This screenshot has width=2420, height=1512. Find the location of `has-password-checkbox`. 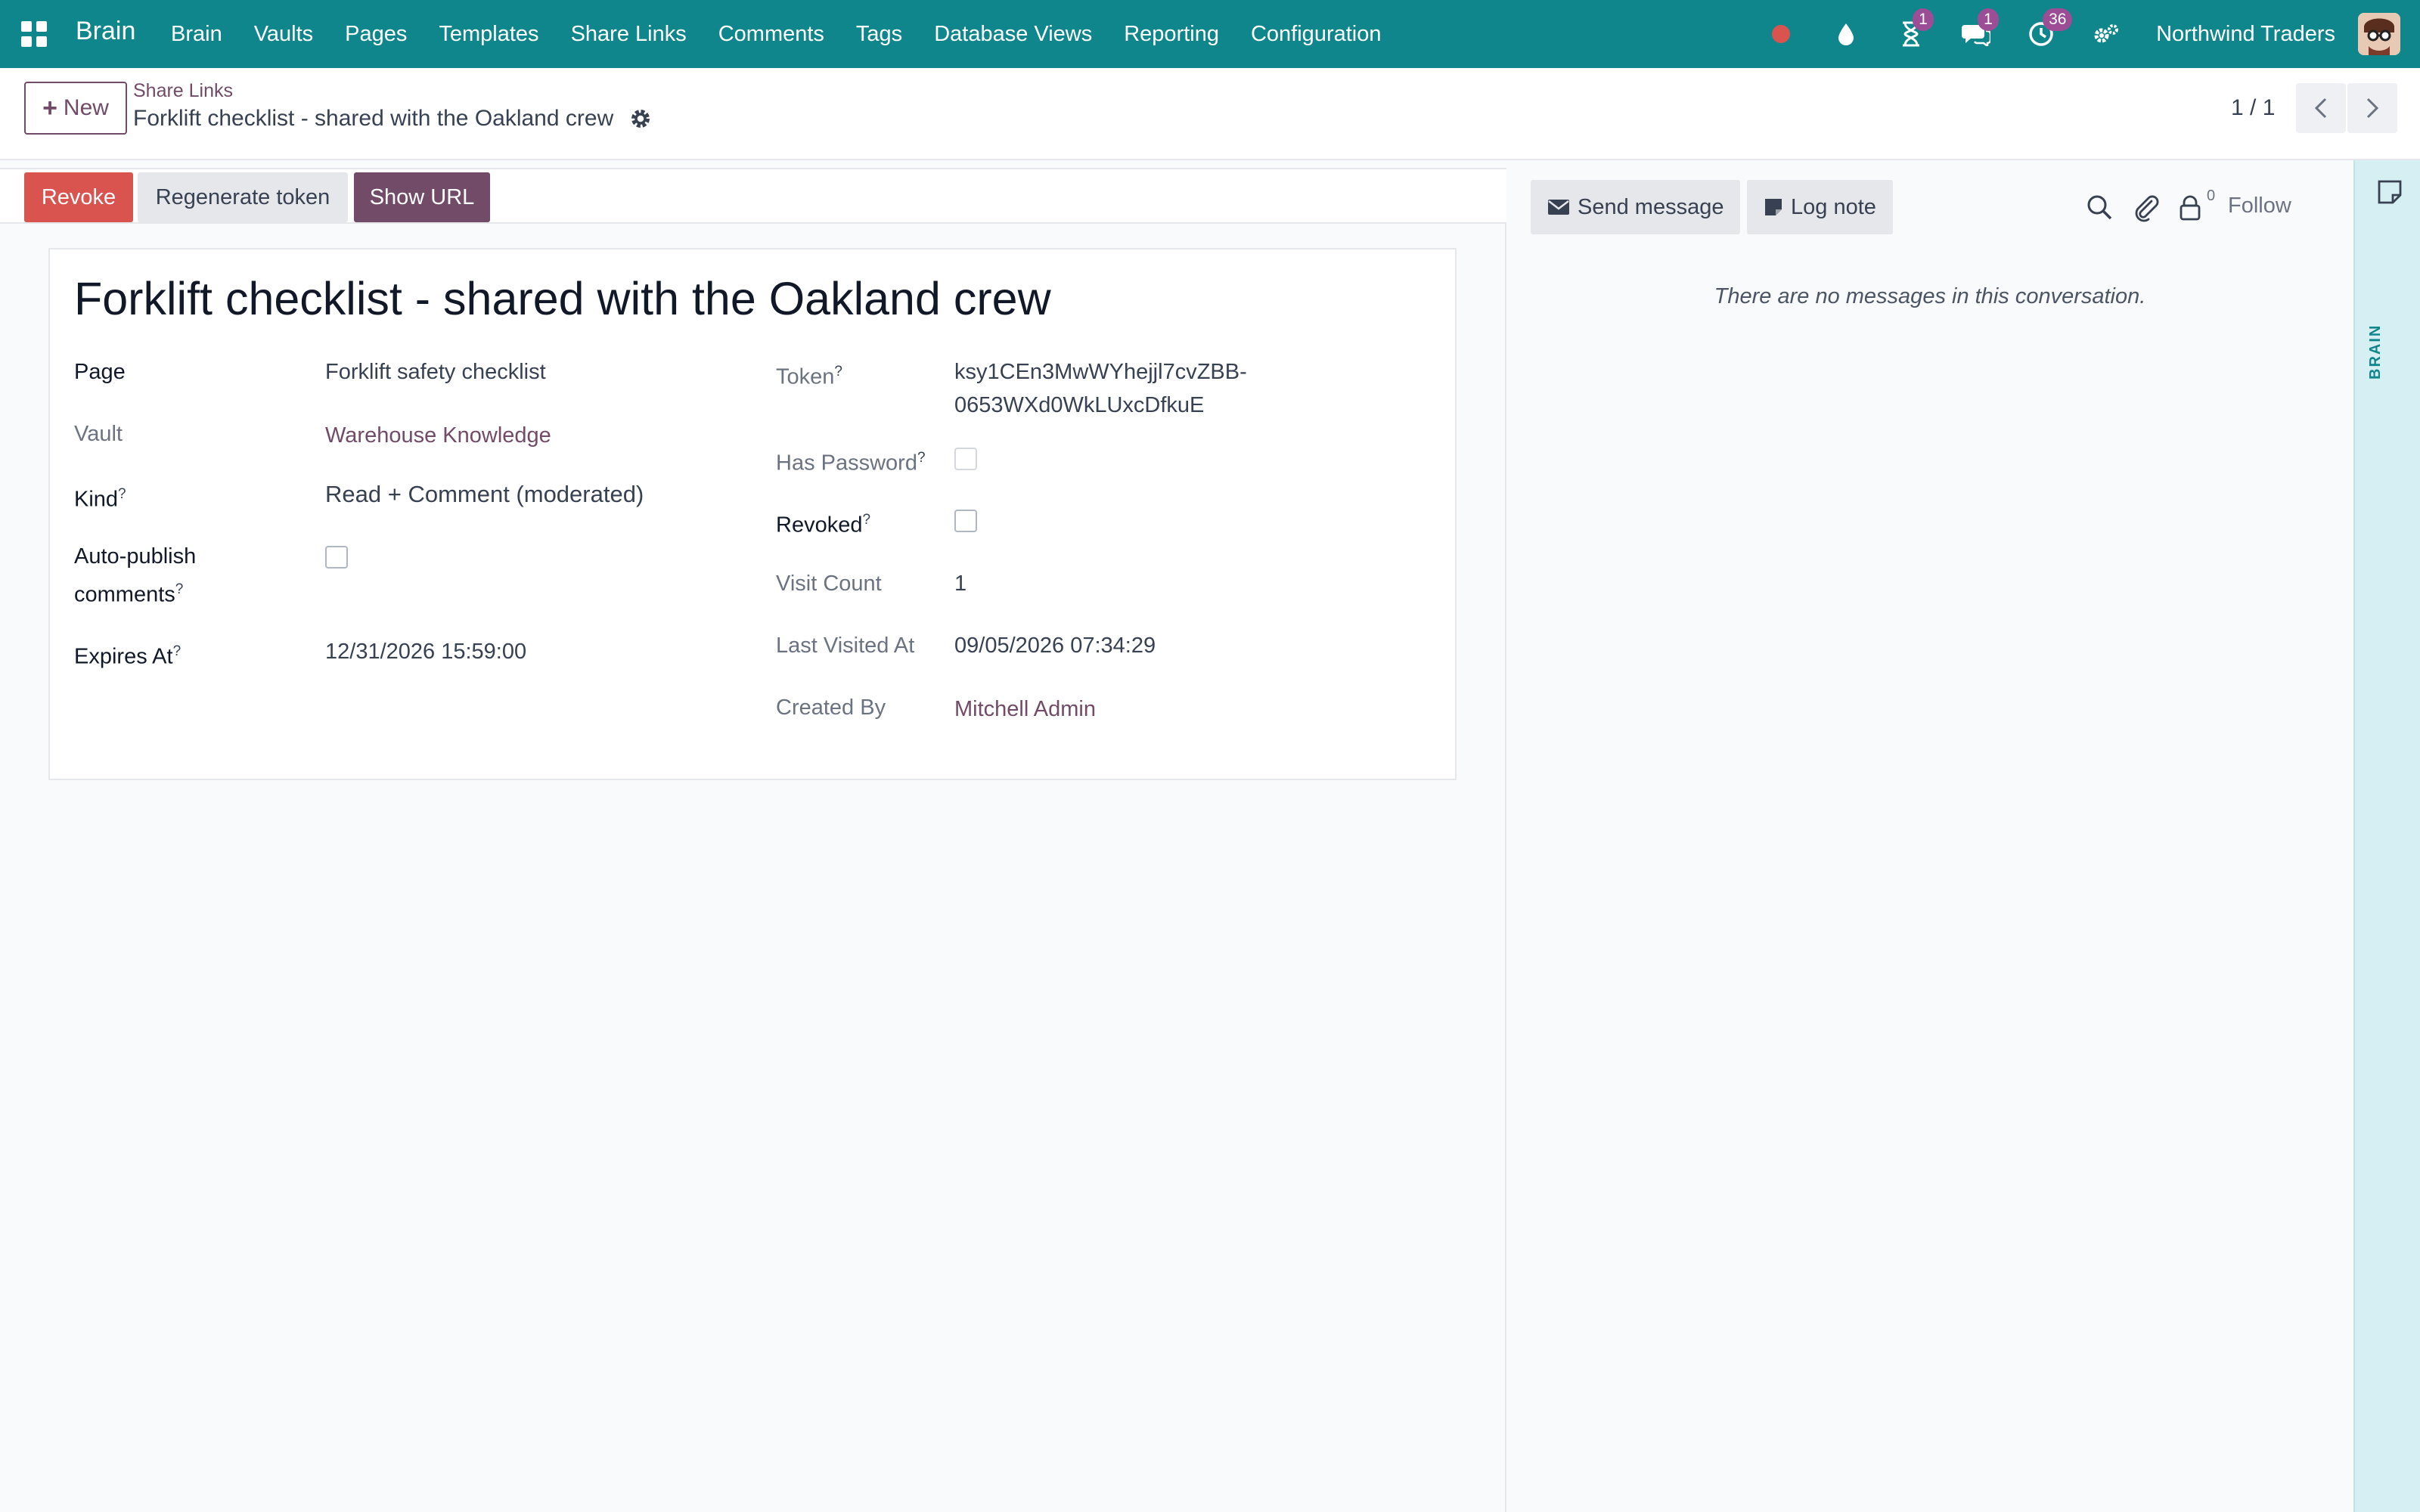

has-password-checkbox is located at coordinates (965, 459).